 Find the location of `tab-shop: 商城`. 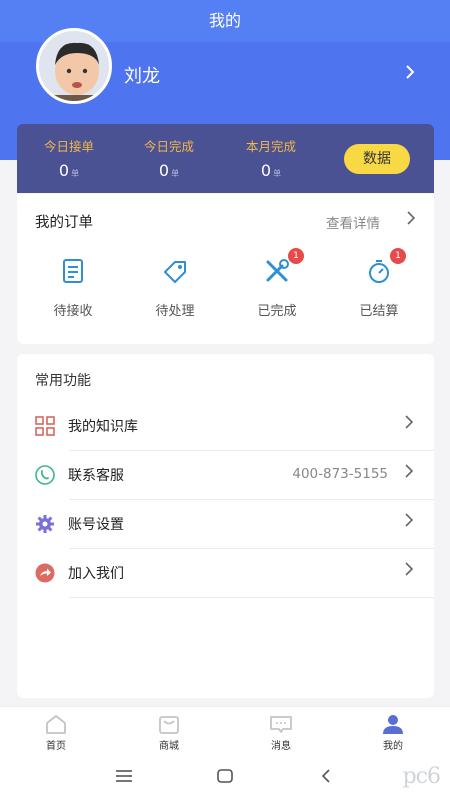

tab-shop: 商城 is located at coordinates (169, 732).